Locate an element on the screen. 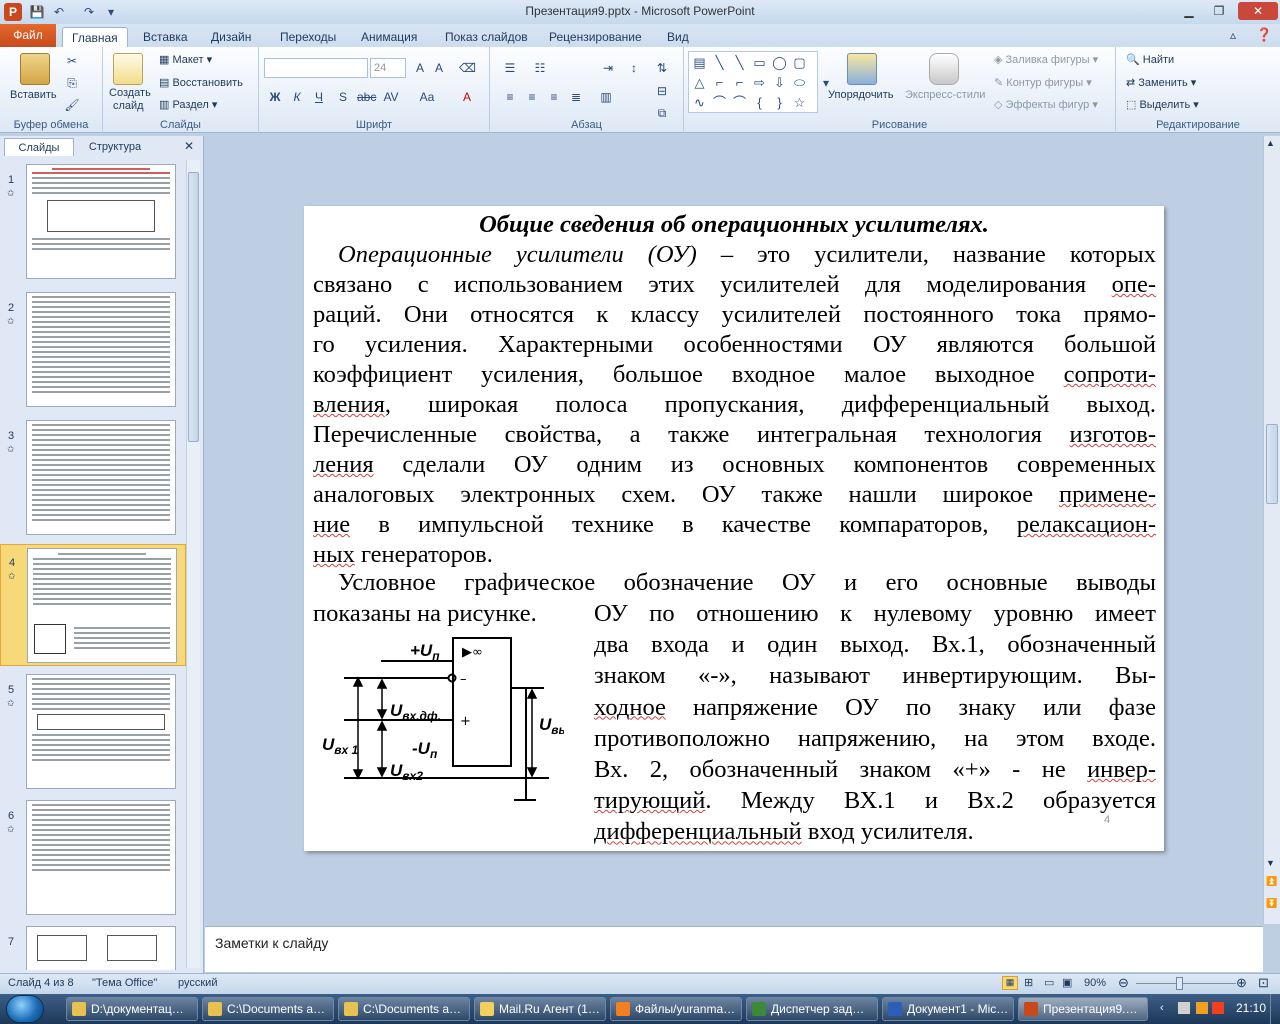  notes-placeholder: Заметки к слайду is located at coordinates (271, 943).